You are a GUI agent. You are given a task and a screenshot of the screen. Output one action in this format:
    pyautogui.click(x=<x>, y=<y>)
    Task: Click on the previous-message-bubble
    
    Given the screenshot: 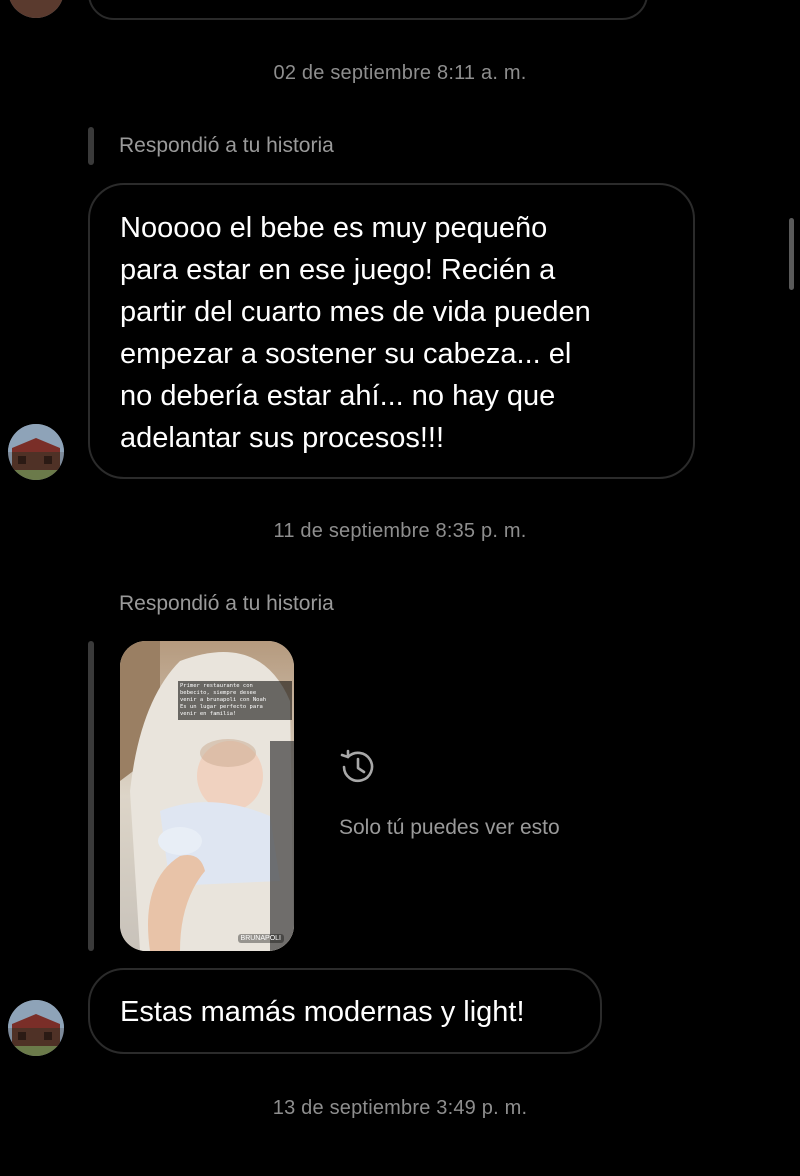 What is the action you would take?
    pyautogui.click(x=368, y=10)
    